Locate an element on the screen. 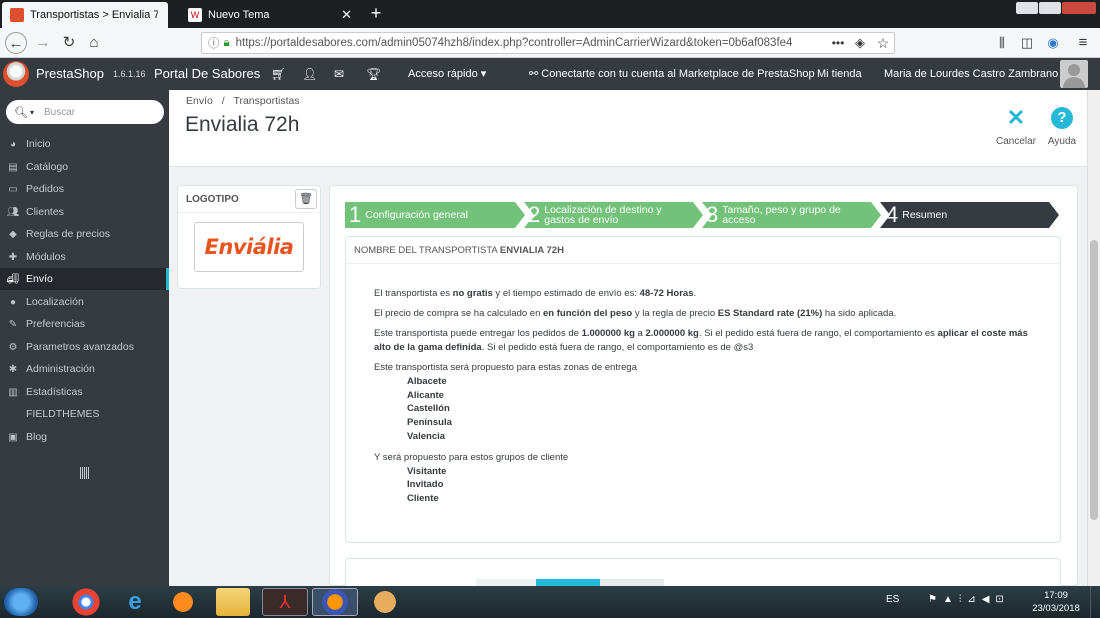 The image size is (1100, 618). tab-title: Nuevo Tema is located at coordinates (239, 15).